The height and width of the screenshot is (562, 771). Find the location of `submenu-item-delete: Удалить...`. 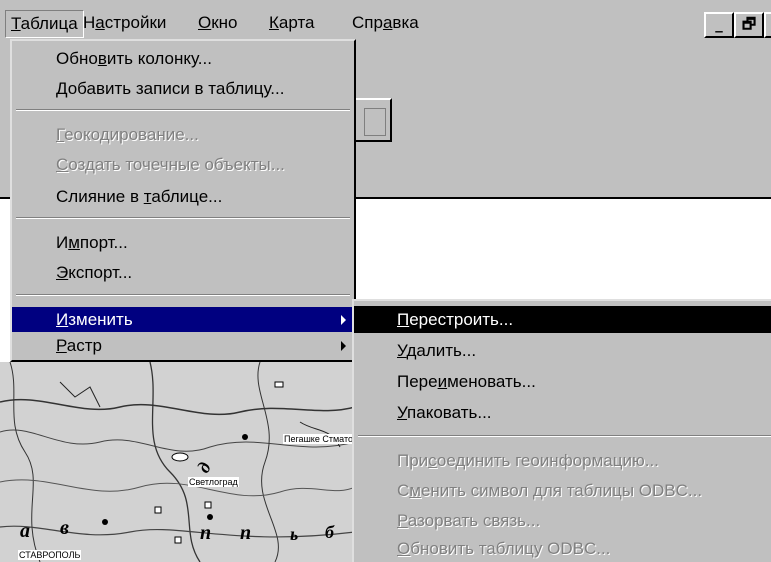

submenu-item-delete: Удалить... is located at coordinates (562, 350).